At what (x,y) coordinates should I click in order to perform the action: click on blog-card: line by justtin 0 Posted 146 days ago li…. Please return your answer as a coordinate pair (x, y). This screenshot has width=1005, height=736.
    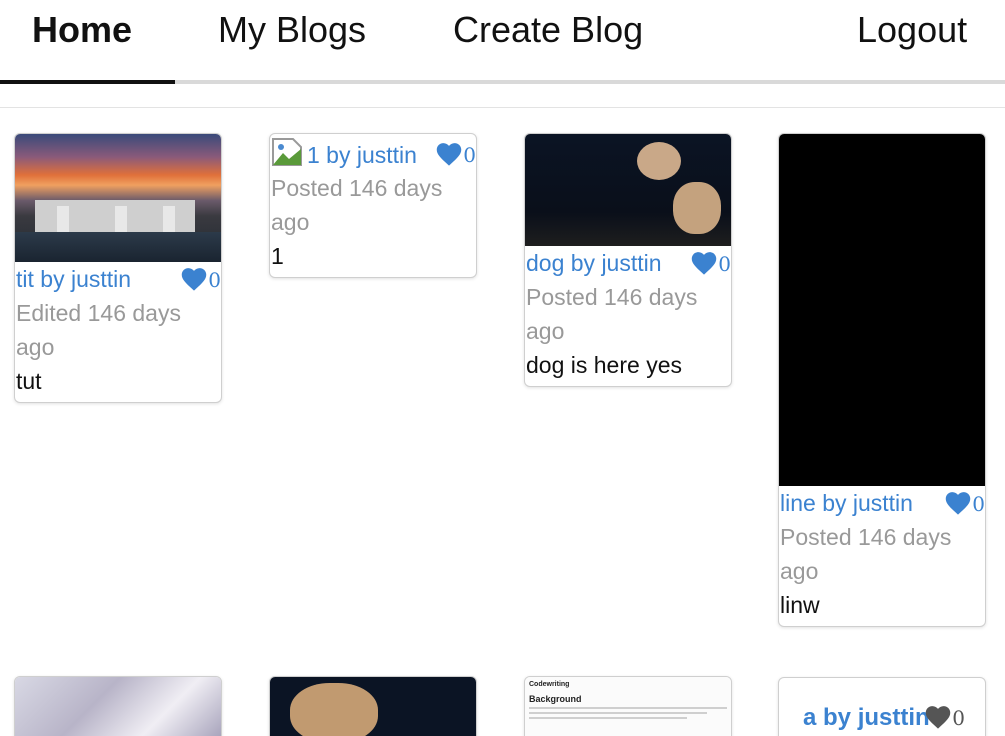
    Looking at the image, I should click on (882, 380).